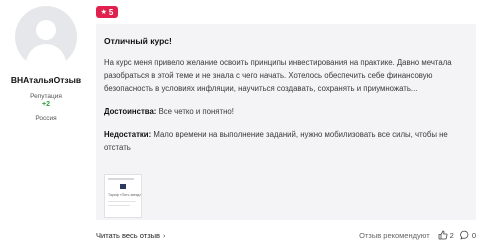 The width and height of the screenshot is (482, 252). Describe the element at coordinates (46, 30) in the screenshot. I see `avatar-placeholder-icon` at that location.